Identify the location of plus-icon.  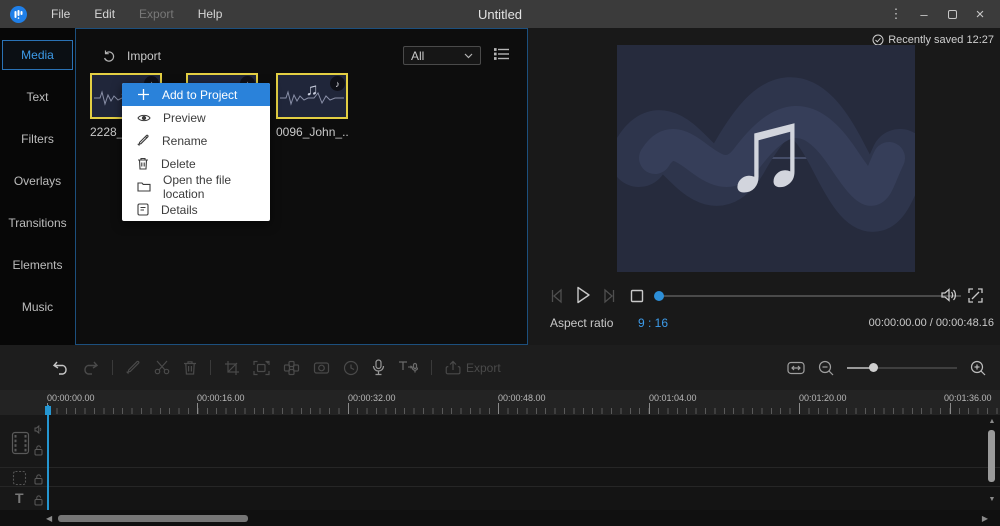
(143, 94).